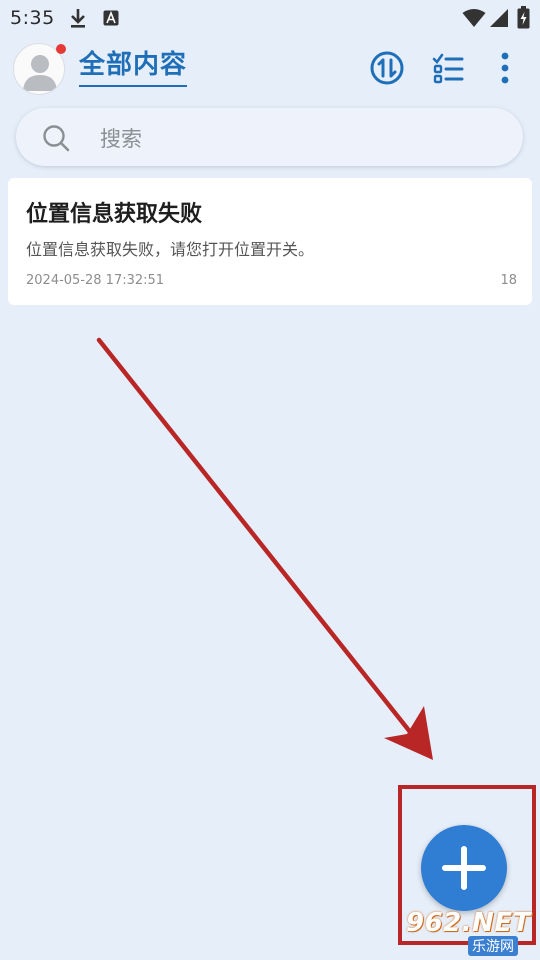 This screenshot has height=960, width=540. What do you see at coordinates (474, 18) in the screenshot?
I see `wifi-icon` at bounding box center [474, 18].